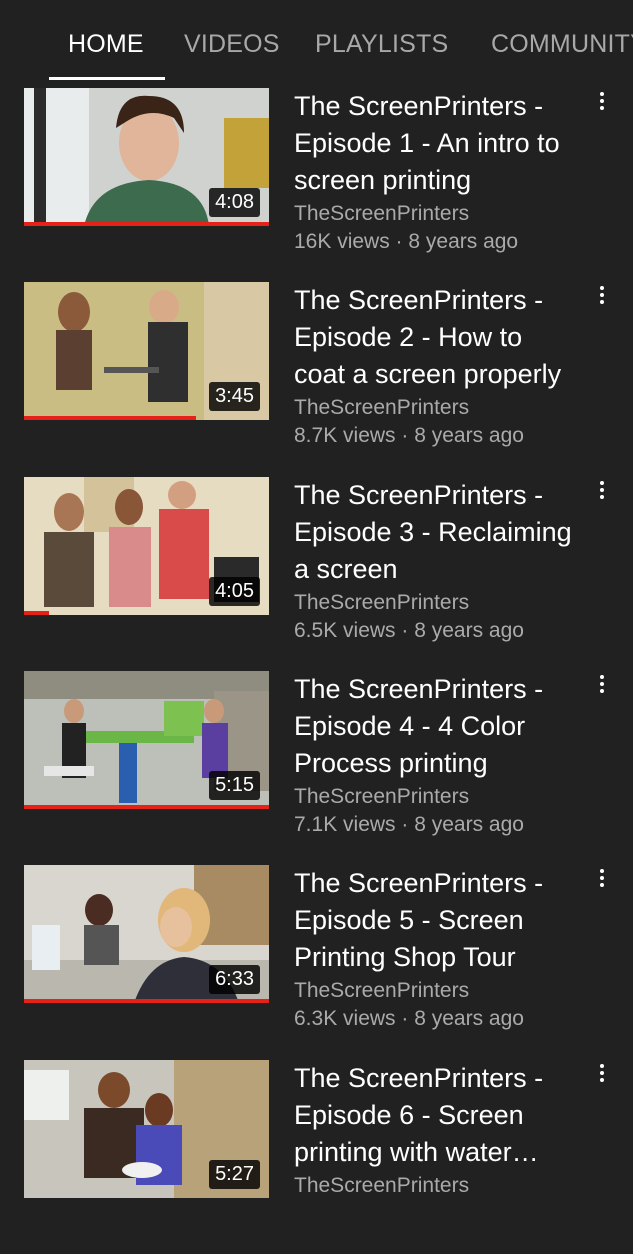  I want to click on tab-playlists: PLAYLISTS, so click(381, 44).